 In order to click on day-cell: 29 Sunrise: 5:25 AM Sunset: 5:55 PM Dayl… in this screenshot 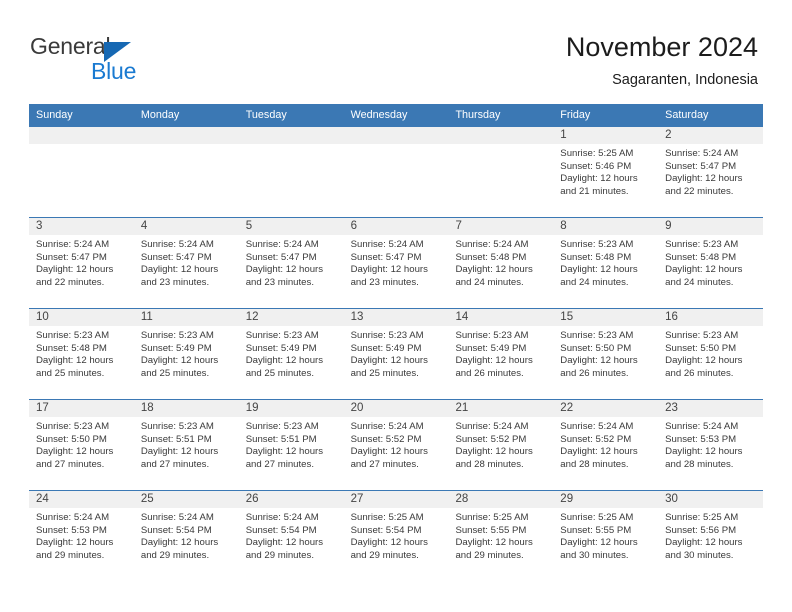, I will do `click(605, 536)`.